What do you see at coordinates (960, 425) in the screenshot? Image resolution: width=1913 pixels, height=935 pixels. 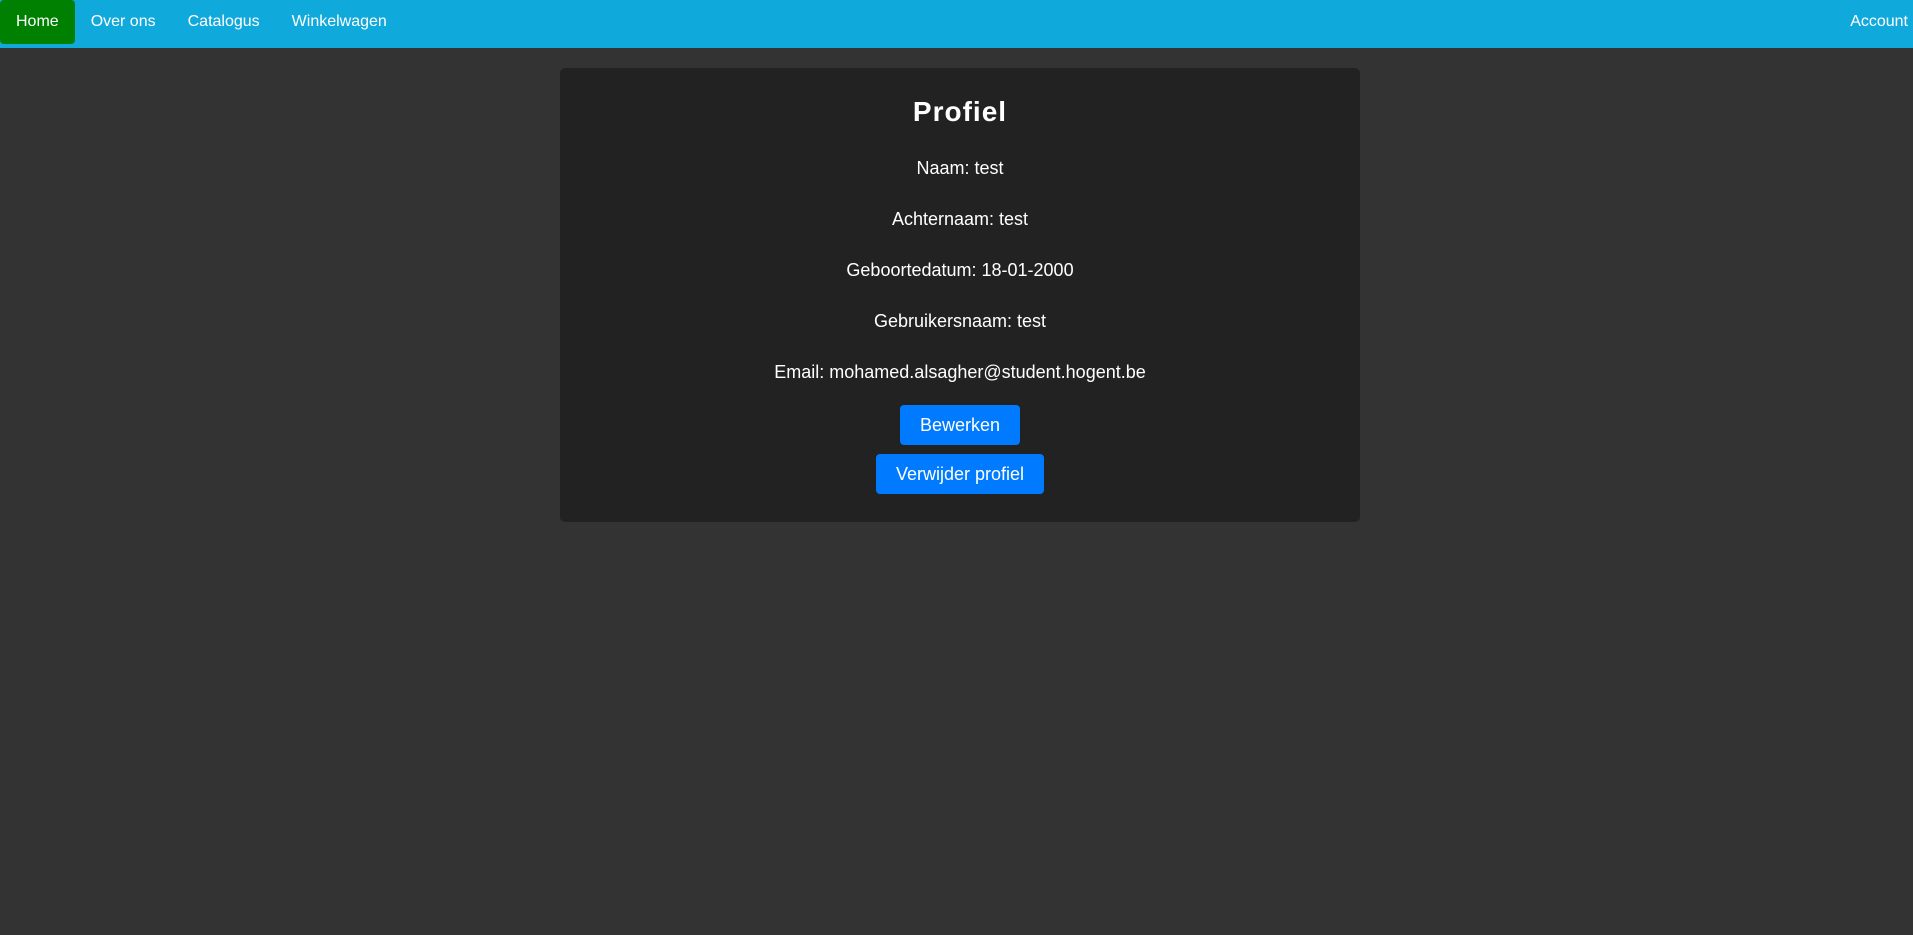 I see `edit-profile-button: Bewerken` at bounding box center [960, 425].